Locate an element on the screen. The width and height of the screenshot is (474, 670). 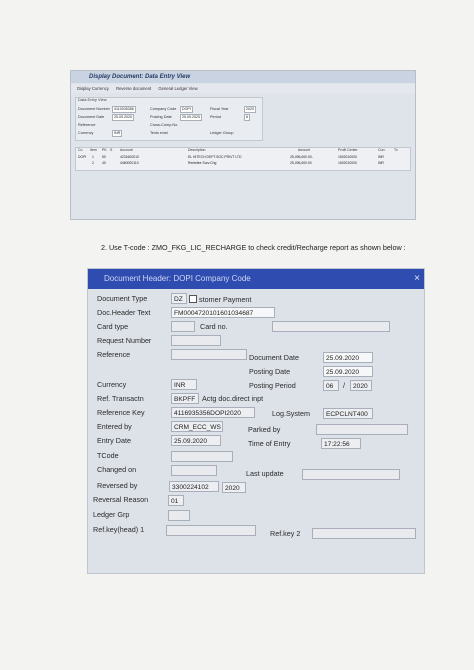
posting-year-field: 2020 is located at coordinates (361, 385).